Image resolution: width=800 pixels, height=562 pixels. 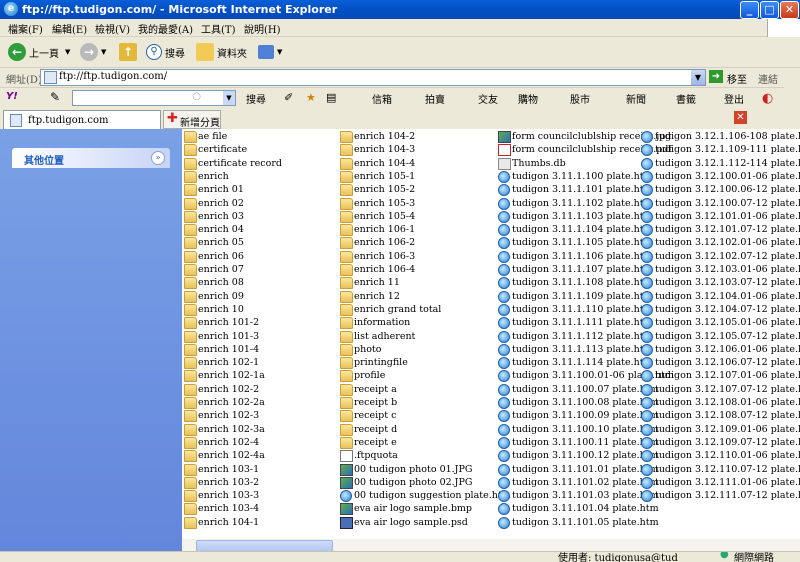 What do you see at coordinates (231, 376) in the screenshot?
I see `file-name: enrich 102-1a` at bounding box center [231, 376].